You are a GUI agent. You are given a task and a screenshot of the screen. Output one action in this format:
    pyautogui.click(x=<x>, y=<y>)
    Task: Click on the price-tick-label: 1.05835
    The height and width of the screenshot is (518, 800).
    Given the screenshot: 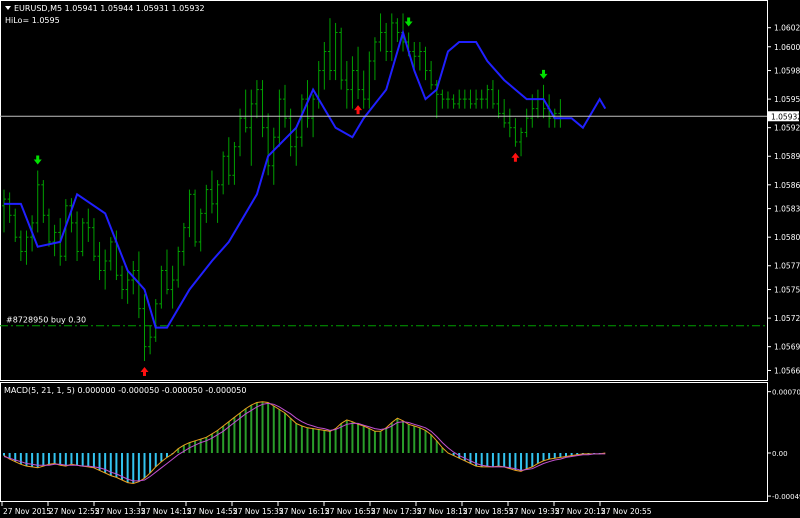 What is the action you would take?
    pyautogui.click(x=787, y=209)
    